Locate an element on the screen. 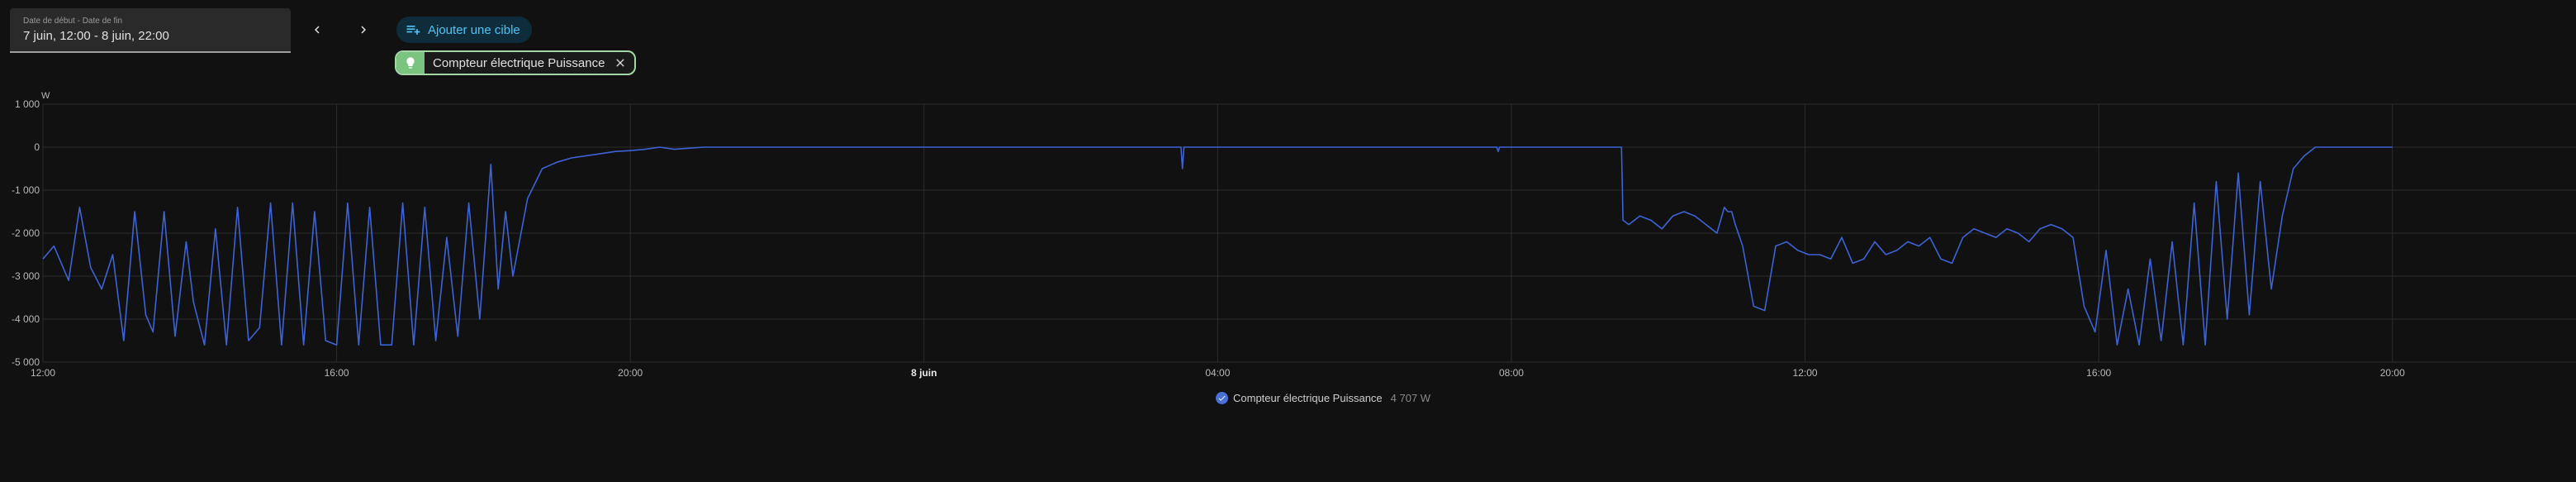 The height and width of the screenshot is (482, 2576). remove-target-button is located at coordinates (620, 63).